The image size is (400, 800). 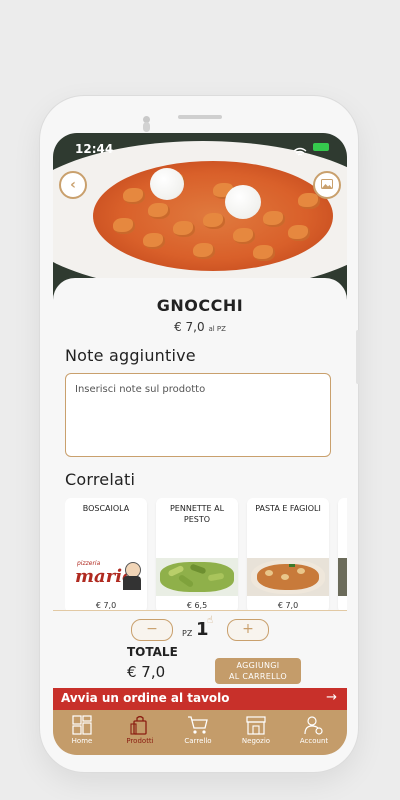 I want to click on tab-carrello: Carrello, so click(x=198, y=733).